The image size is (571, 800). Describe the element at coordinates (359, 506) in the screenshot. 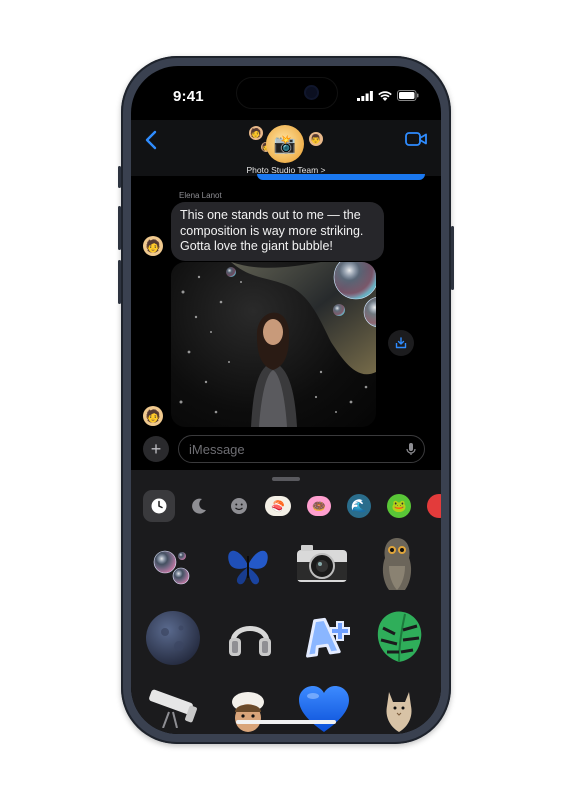

I see `wave-sticker: 🌊` at that location.